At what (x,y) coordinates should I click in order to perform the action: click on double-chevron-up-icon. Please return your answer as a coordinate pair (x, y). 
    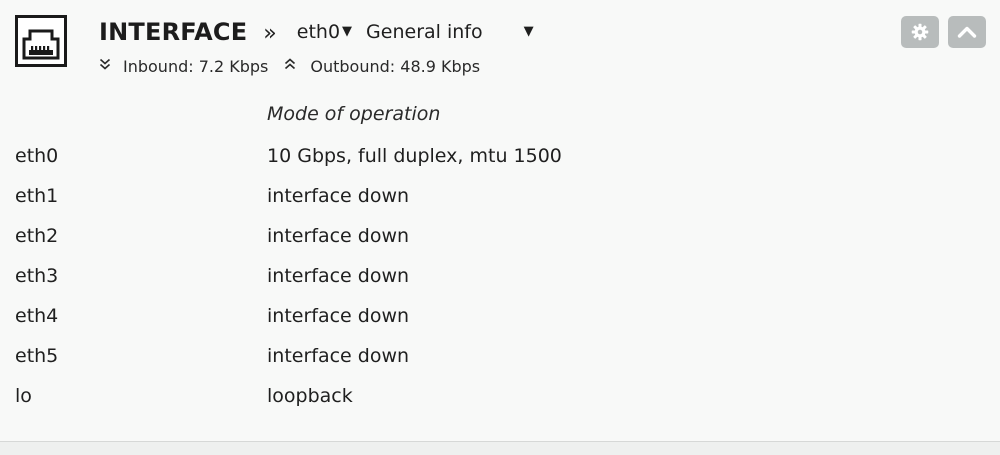
    Looking at the image, I should click on (290, 66).